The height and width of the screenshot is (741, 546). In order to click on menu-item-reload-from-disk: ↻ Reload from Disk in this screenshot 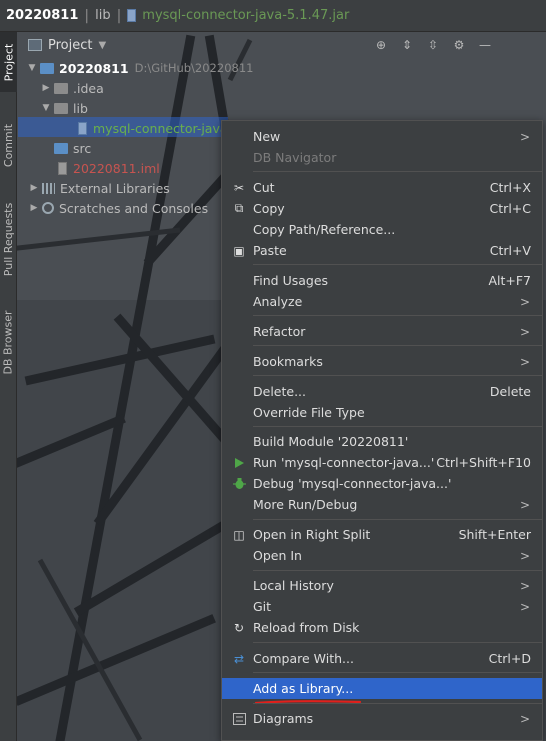, I will do `click(382, 627)`.